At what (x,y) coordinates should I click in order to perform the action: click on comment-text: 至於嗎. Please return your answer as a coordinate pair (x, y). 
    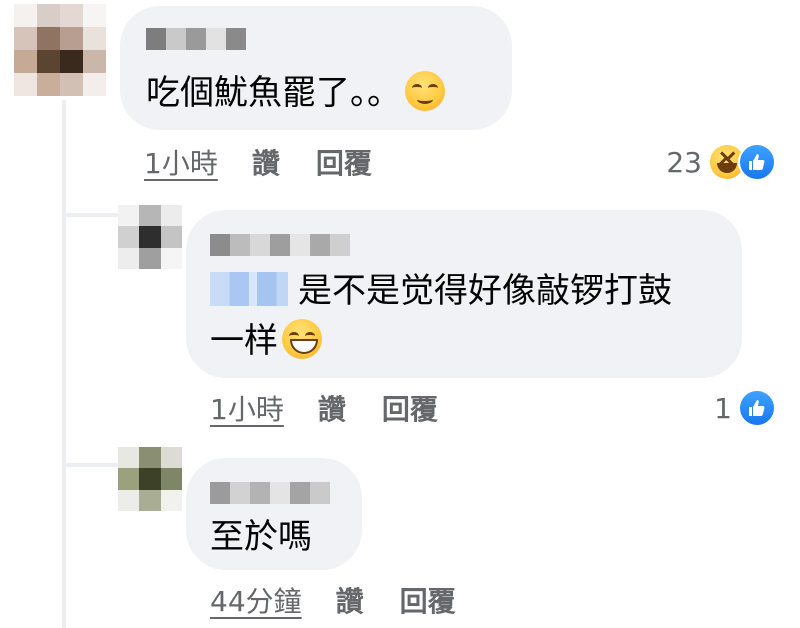
    Looking at the image, I should click on (261, 537).